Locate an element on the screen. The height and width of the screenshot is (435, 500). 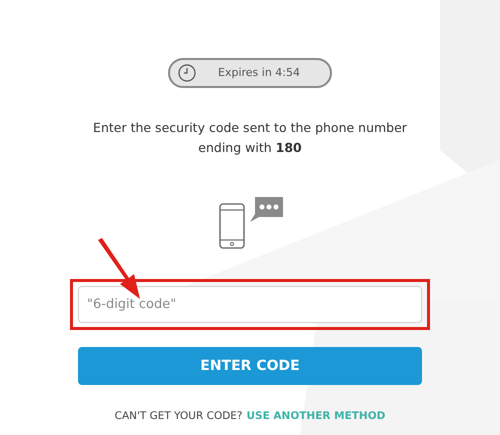
help-question: CAN'T GET YOUR CODE? is located at coordinates (178, 416).